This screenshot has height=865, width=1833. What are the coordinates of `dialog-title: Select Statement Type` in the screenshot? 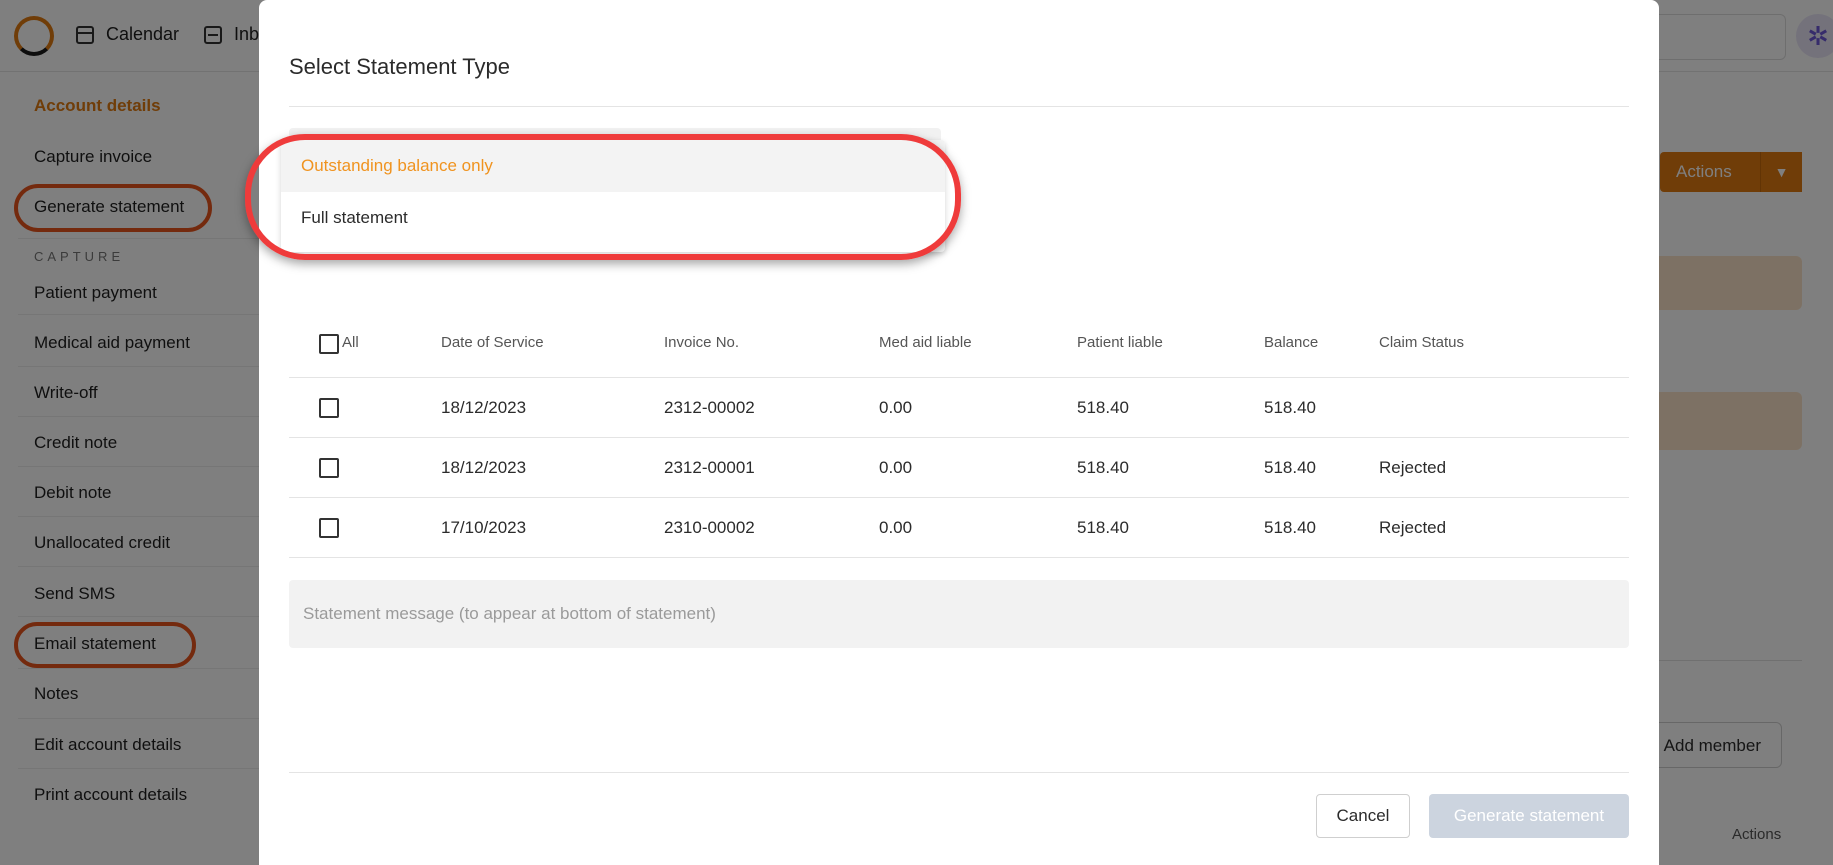 It's located at (399, 66).